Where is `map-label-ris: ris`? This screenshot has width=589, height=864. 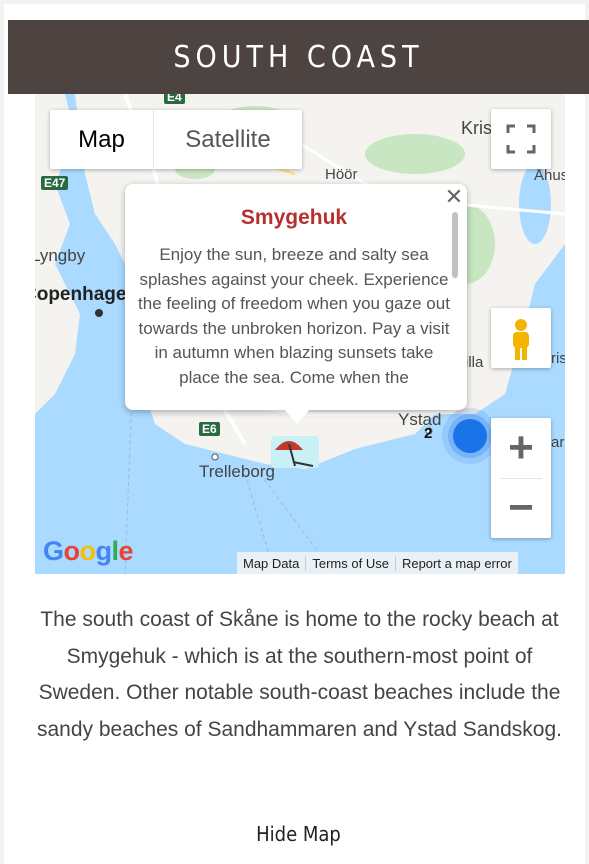 map-label-ris: ris is located at coordinates (558, 358).